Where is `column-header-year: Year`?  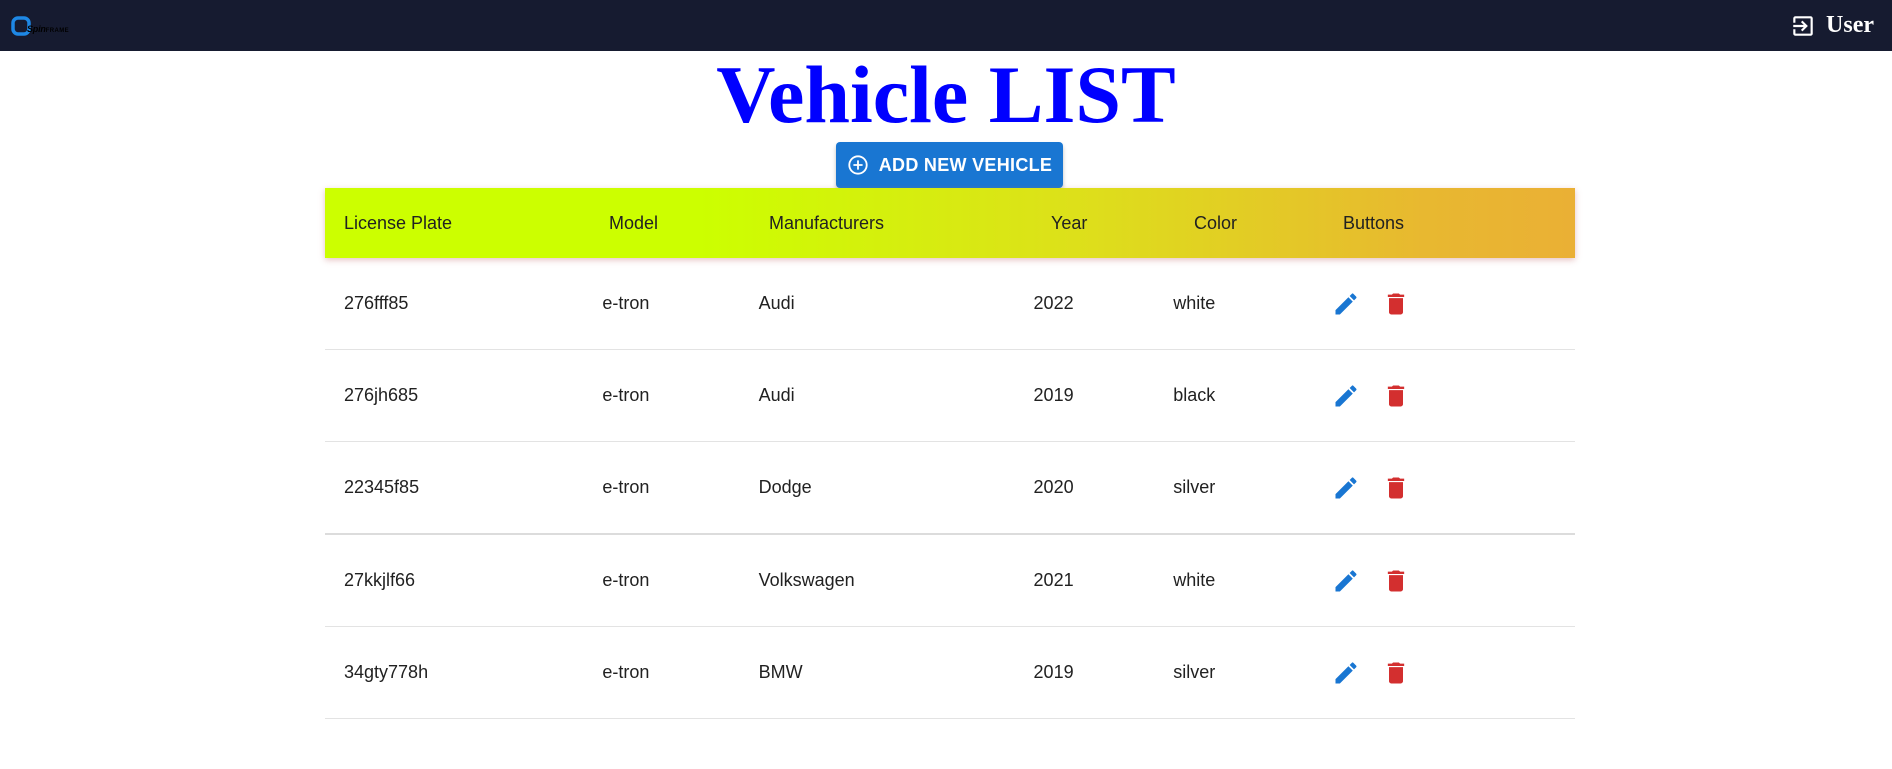 column-header-year: Year is located at coordinates (1103, 223).